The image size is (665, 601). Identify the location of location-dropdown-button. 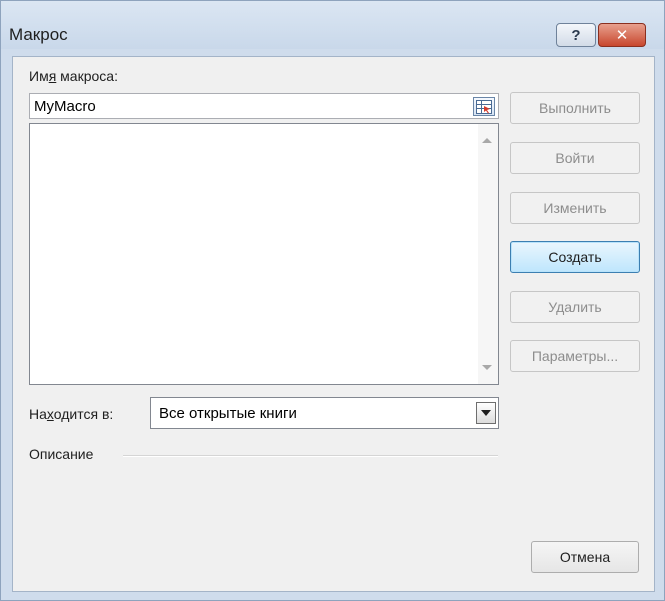
(486, 413).